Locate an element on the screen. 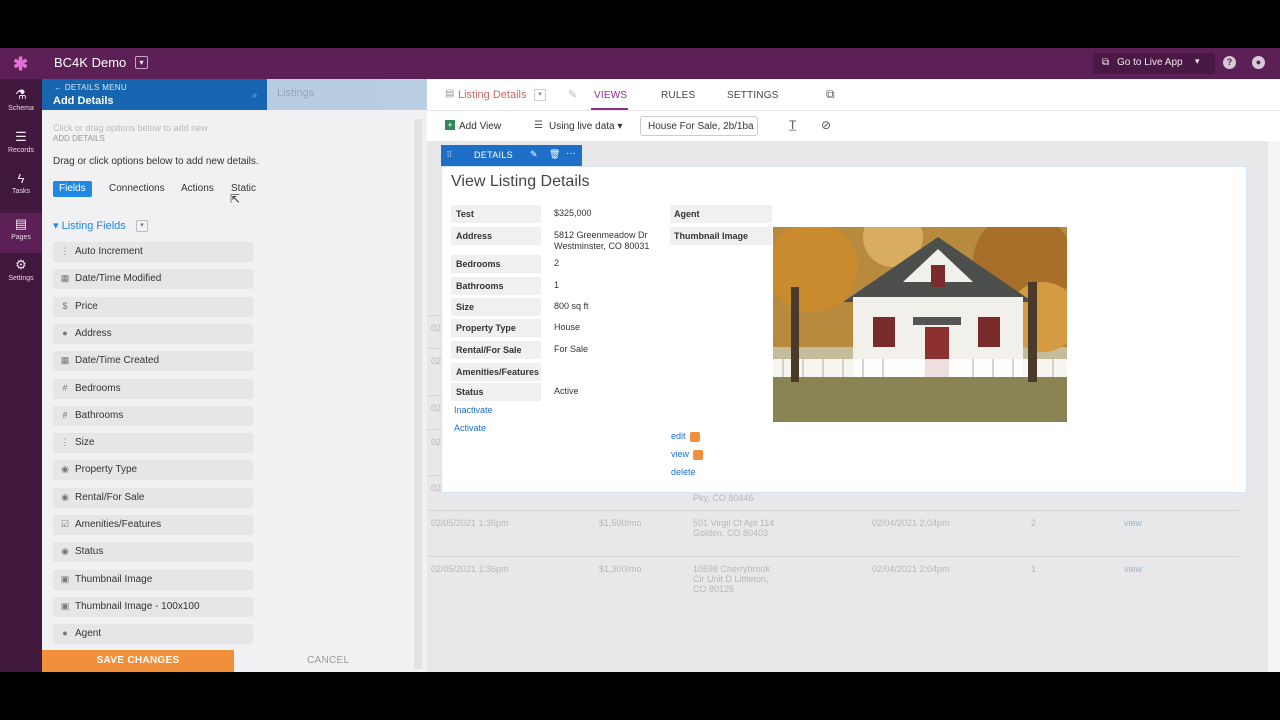 Image resolution: width=1280 pixels, height=720 pixels. more-icon: ··· is located at coordinates (571, 153).